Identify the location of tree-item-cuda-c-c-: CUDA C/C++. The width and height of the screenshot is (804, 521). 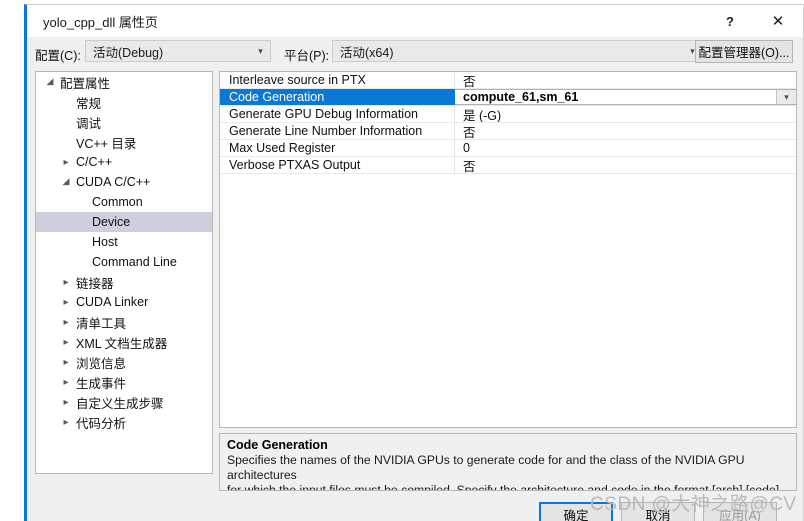
(124, 182).